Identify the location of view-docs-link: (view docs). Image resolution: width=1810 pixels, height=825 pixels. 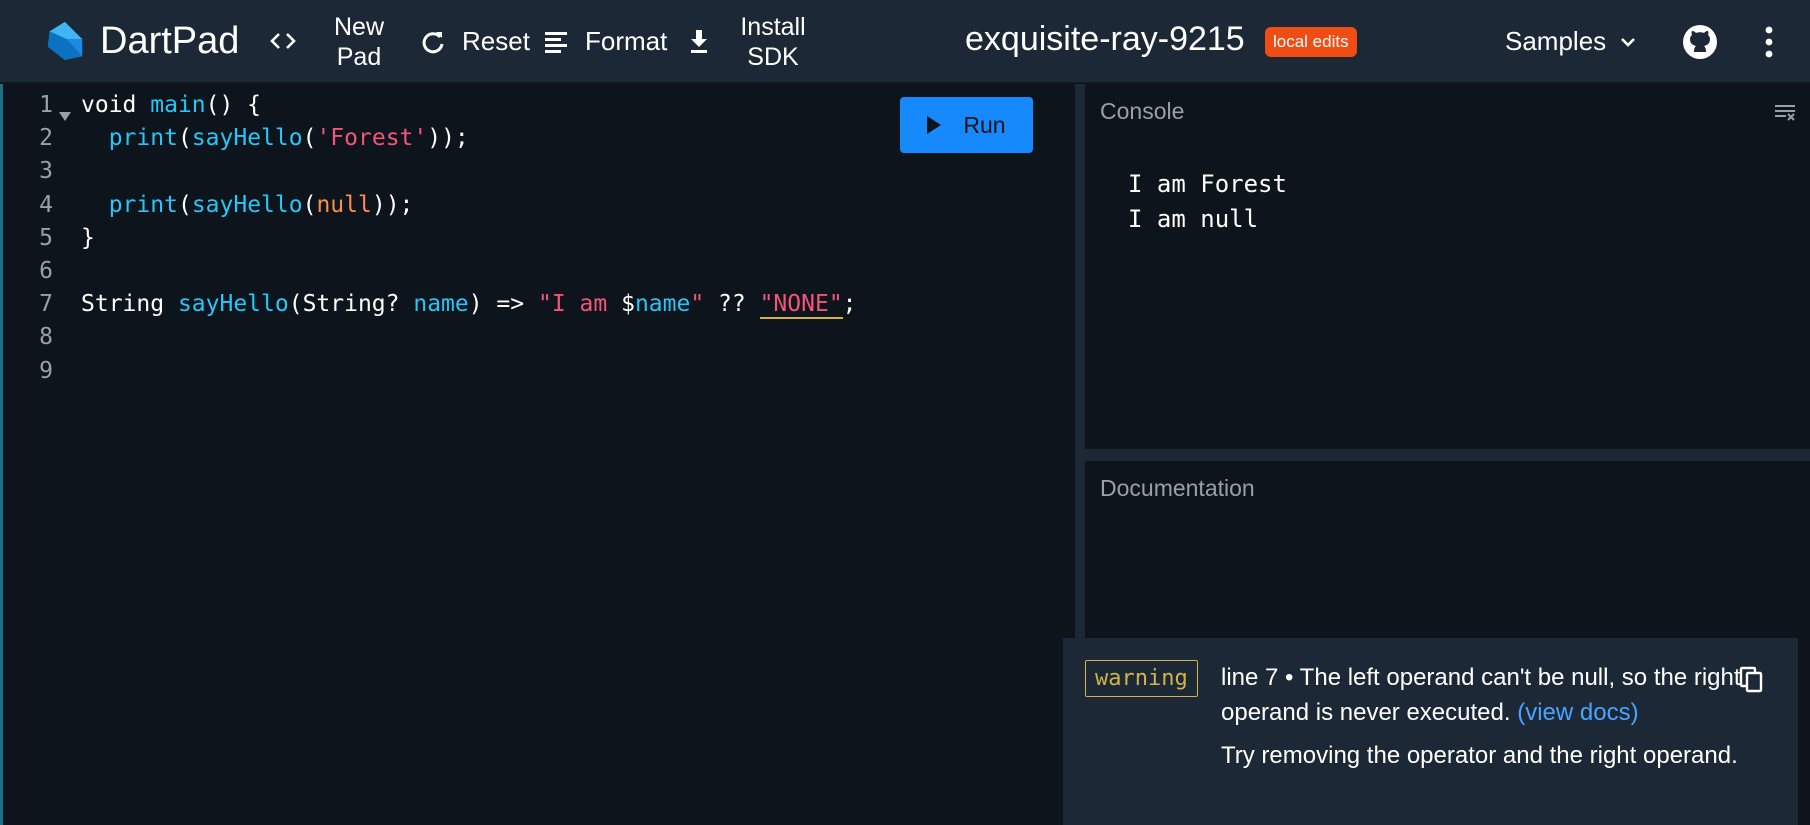
(1577, 712).